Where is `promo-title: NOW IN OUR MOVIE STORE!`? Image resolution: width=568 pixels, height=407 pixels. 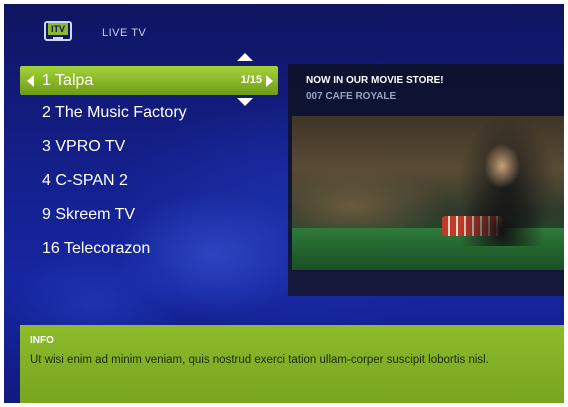 promo-title: NOW IN OUR MOVIE STORE! is located at coordinates (375, 80).